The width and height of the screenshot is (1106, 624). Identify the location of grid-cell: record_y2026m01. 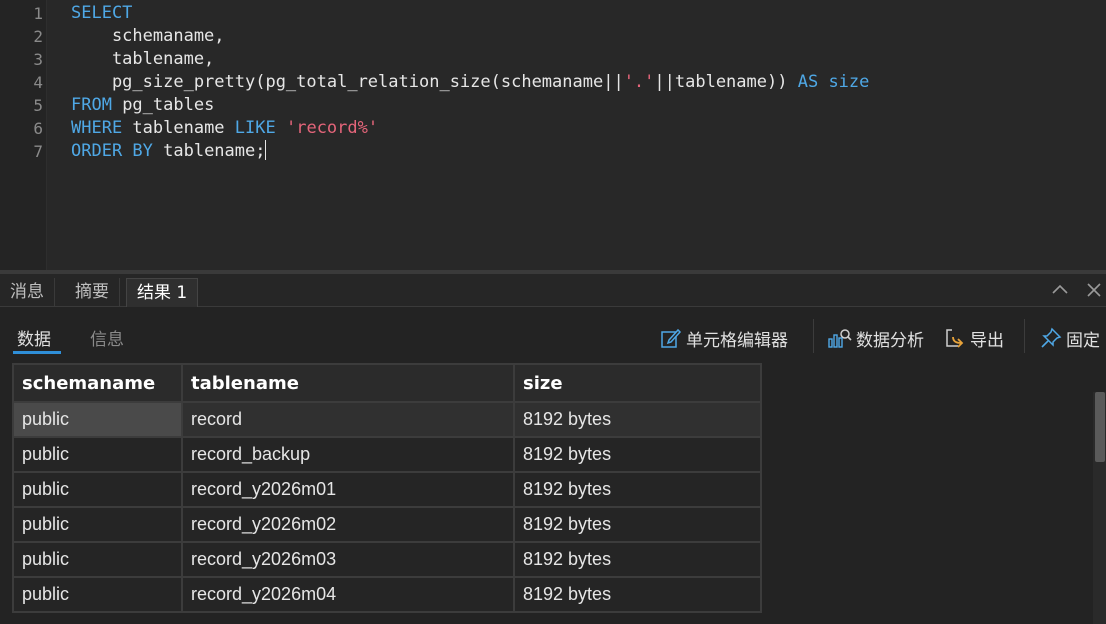
(348, 489).